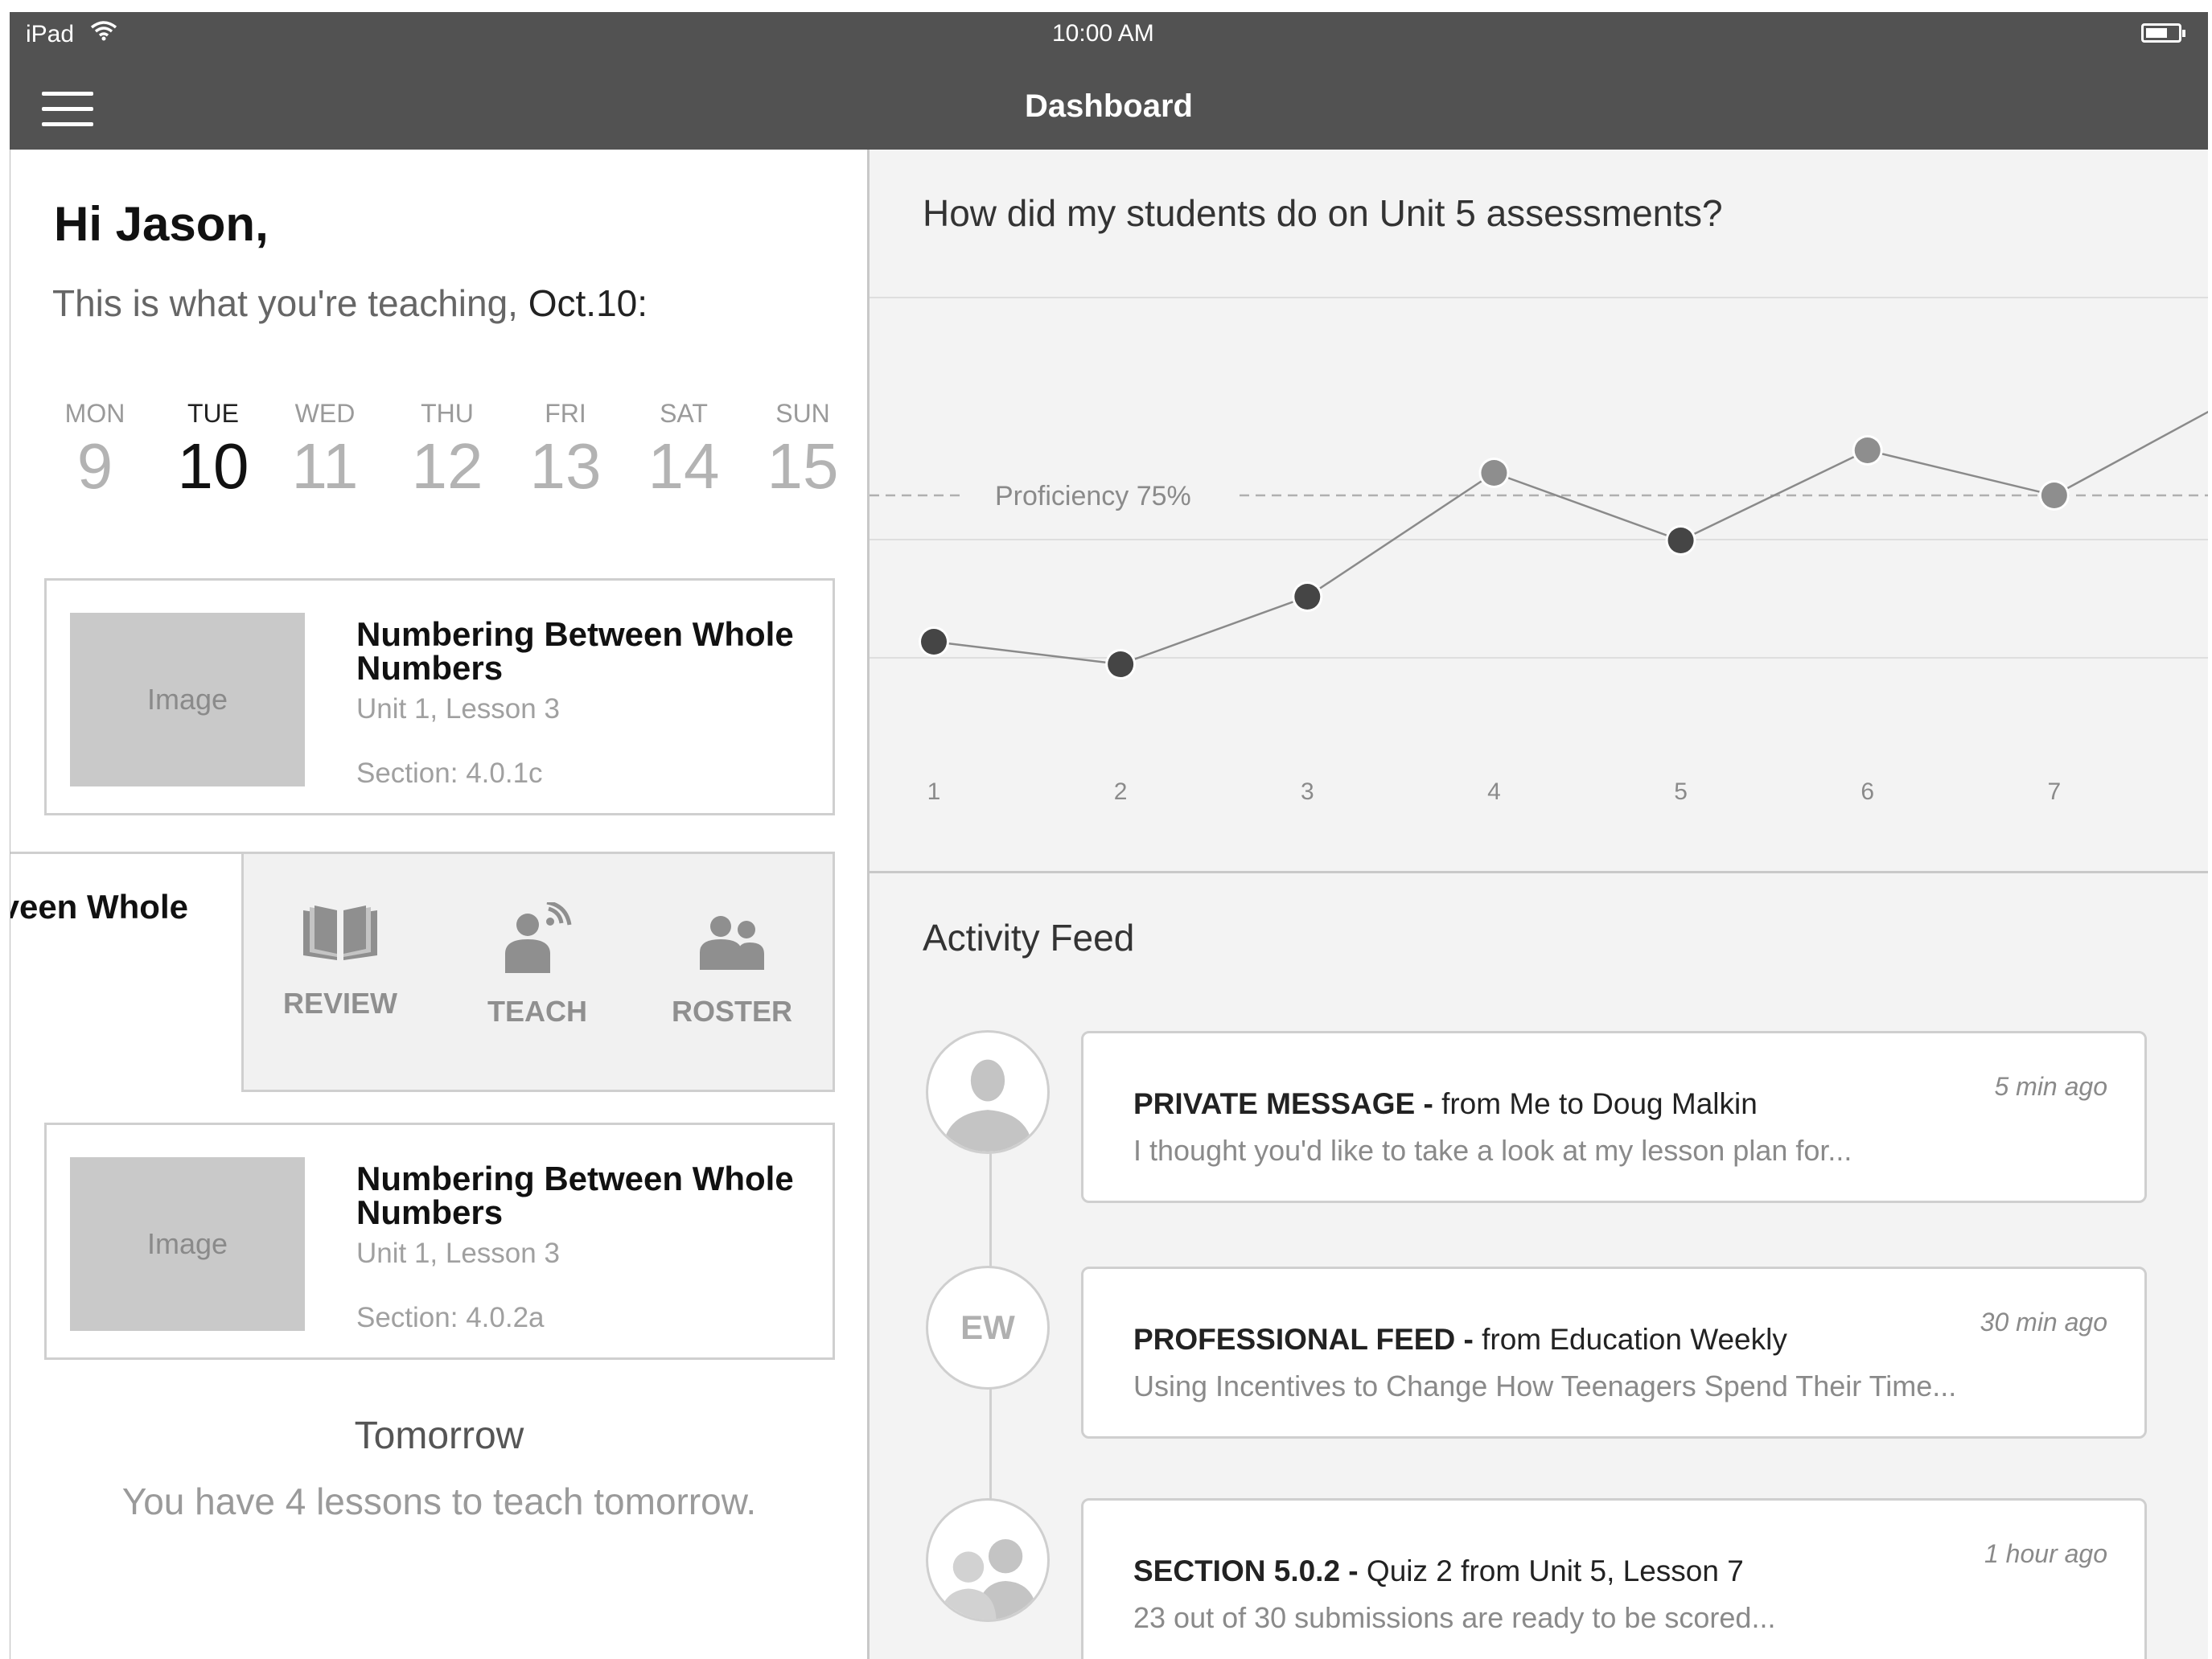  Describe the element at coordinates (588, 303) in the screenshot. I see `subtitle-date: Oct.10:` at that location.